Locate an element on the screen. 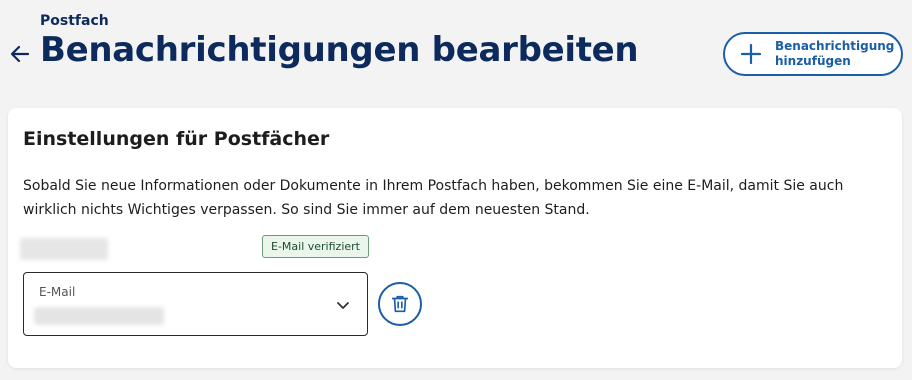 The height and width of the screenshot is (380, 912). trash-icon is located at coordinates (400, 304).